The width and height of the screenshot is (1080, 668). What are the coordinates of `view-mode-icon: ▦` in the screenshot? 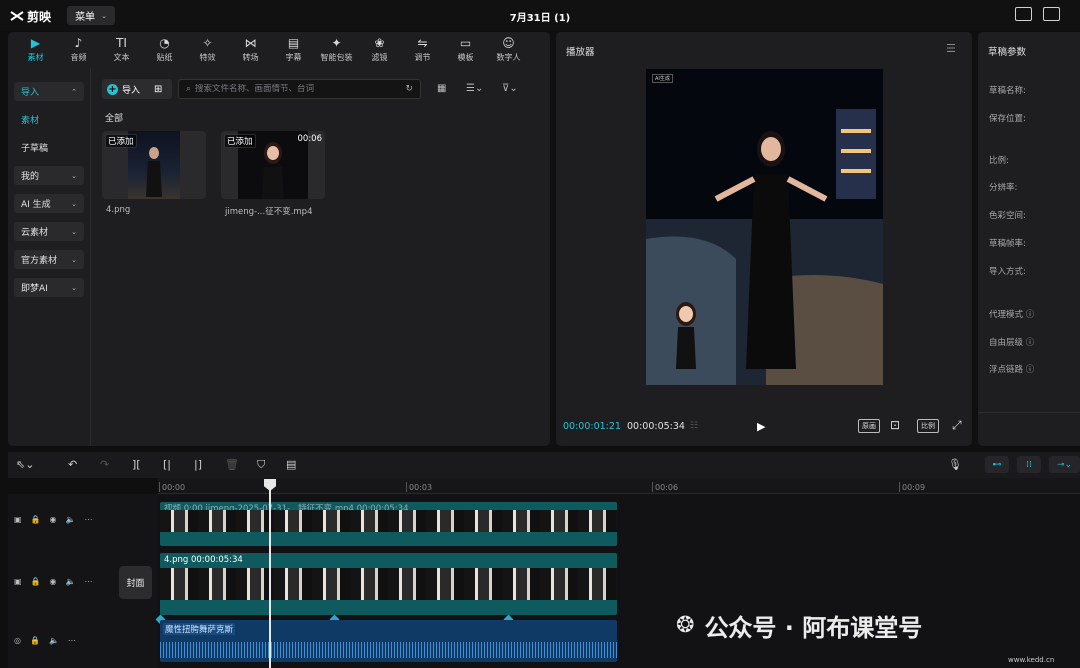 It's located at (441, 88).